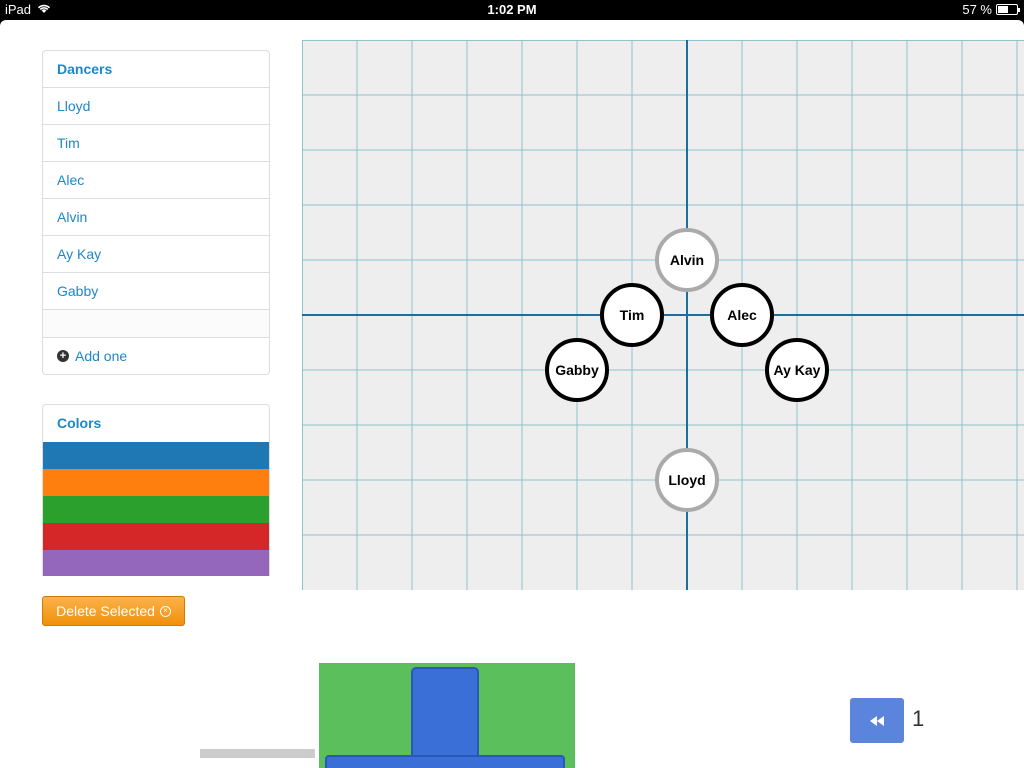  I want to click on dancer-marker: Alvin, so click(687, 260).